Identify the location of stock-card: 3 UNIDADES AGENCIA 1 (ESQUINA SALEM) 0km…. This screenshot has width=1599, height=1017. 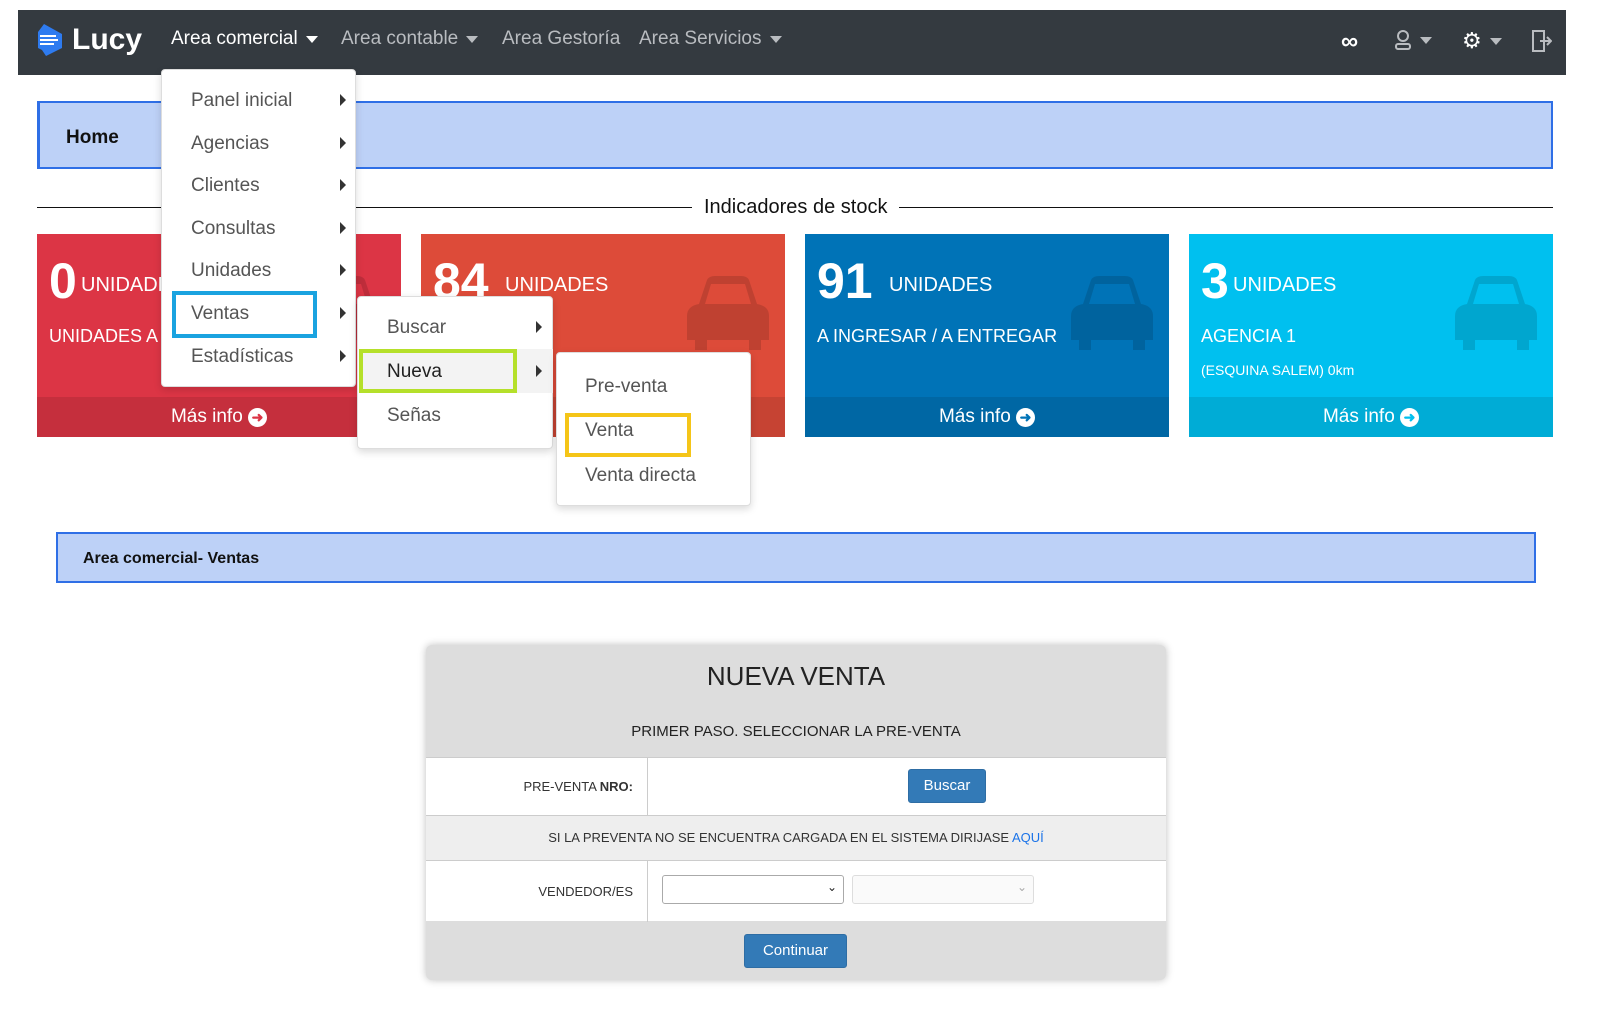
(1371, 335).